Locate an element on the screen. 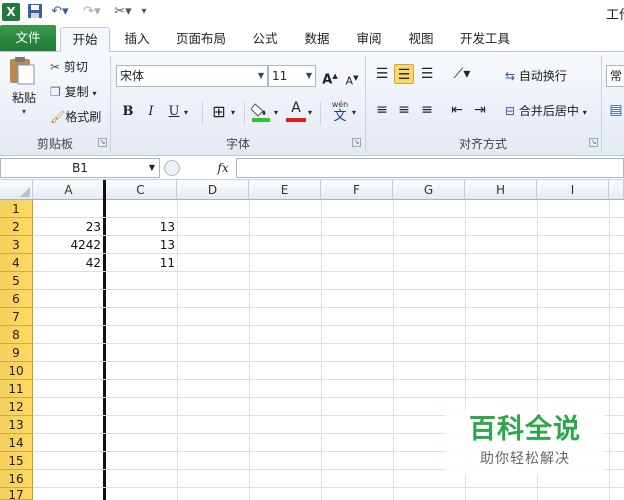 The image size is (624, 500). borders-dropdown-icon: ▾ is located at coordinates (233, 112).